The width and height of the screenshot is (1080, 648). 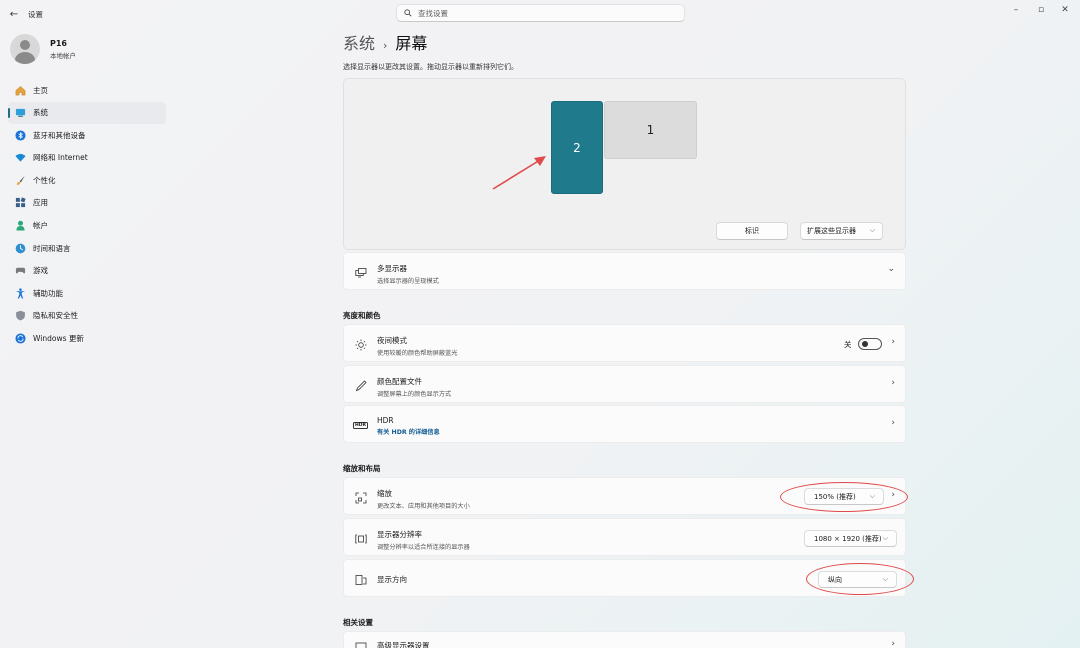 What do you see at coordinates (360, 272) in the screenshot?
I see `multi-monitor-icon` at bounding box center [360, 272].